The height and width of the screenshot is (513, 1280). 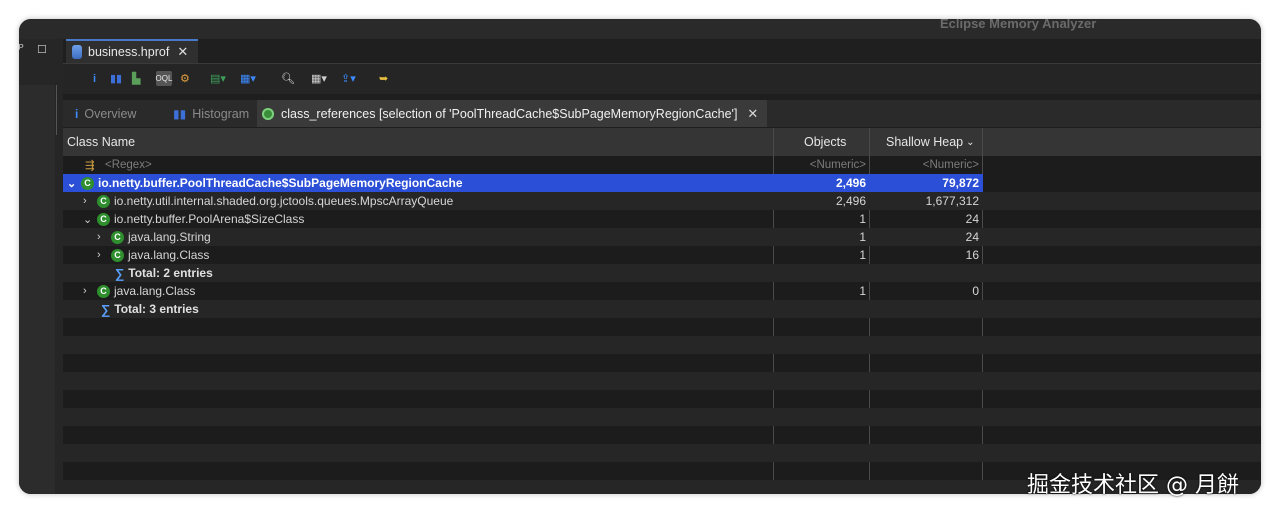 I want to click on table-row: ∑ Total: 2 entries, so click(x=662, y=273).